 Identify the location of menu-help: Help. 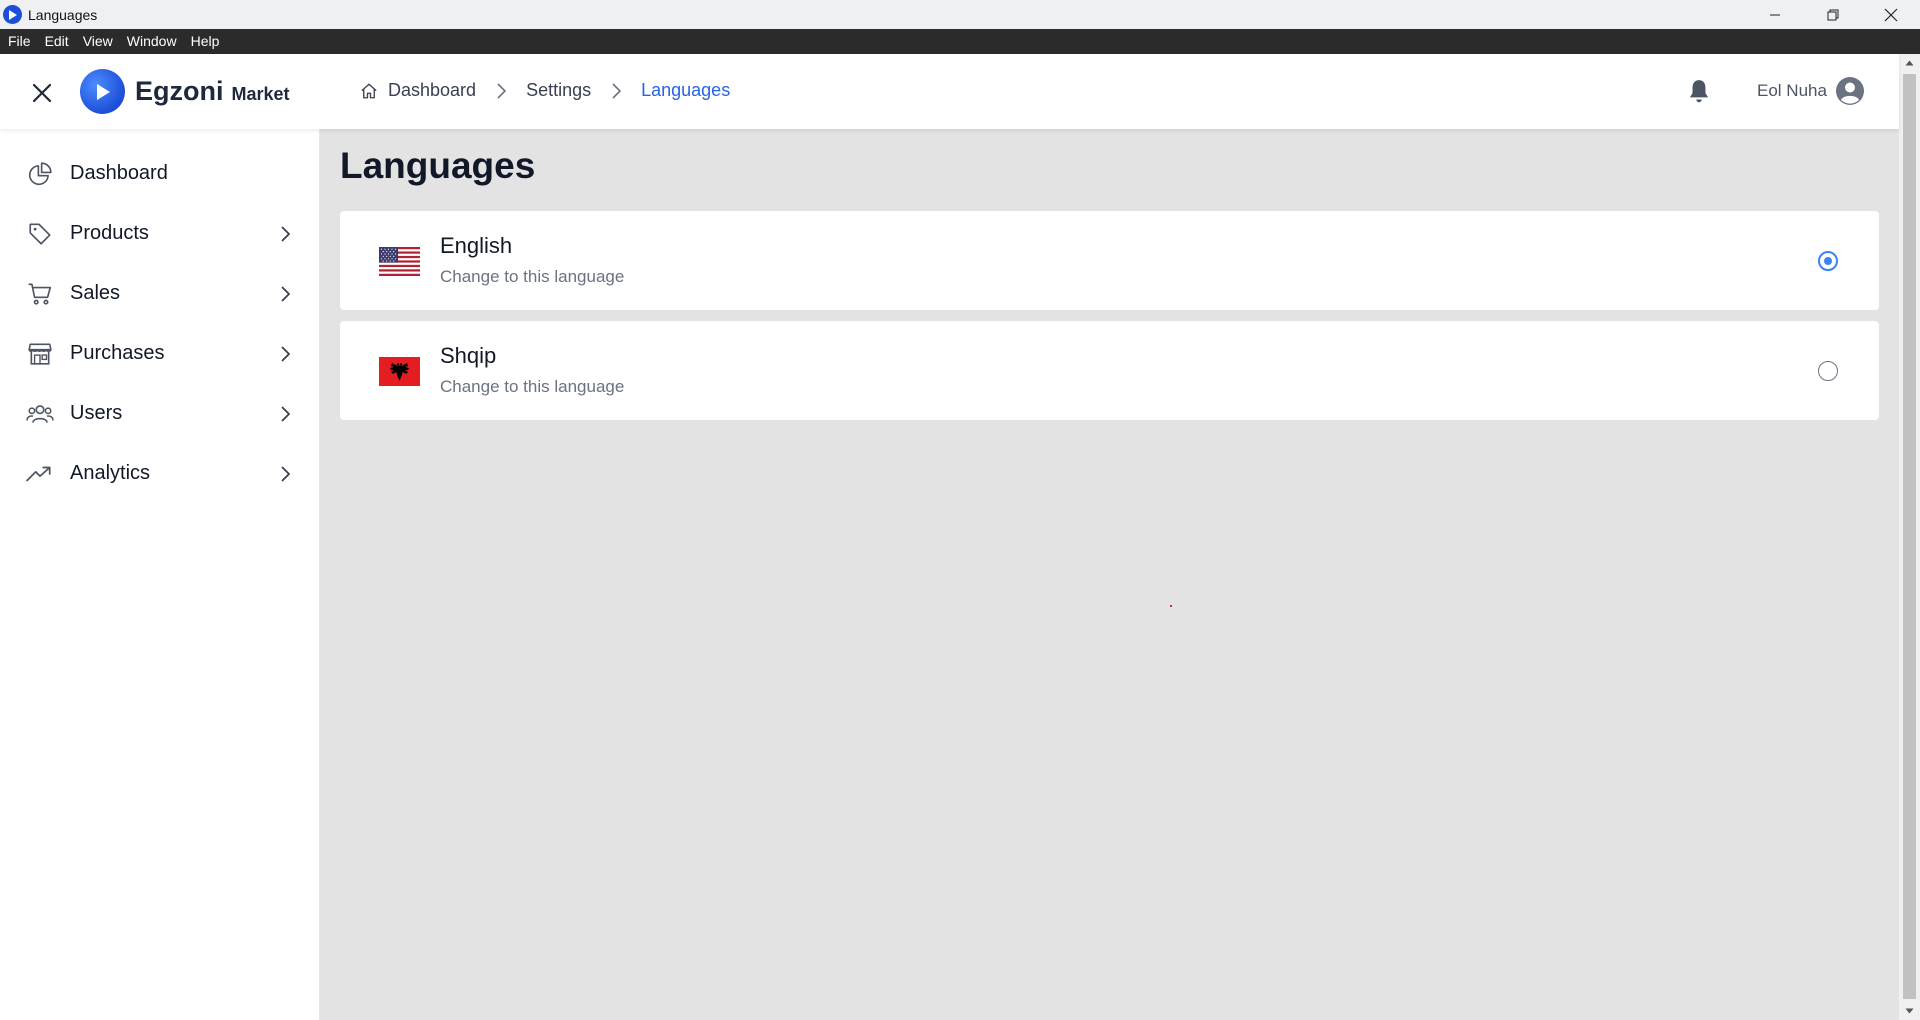
(206, 41).